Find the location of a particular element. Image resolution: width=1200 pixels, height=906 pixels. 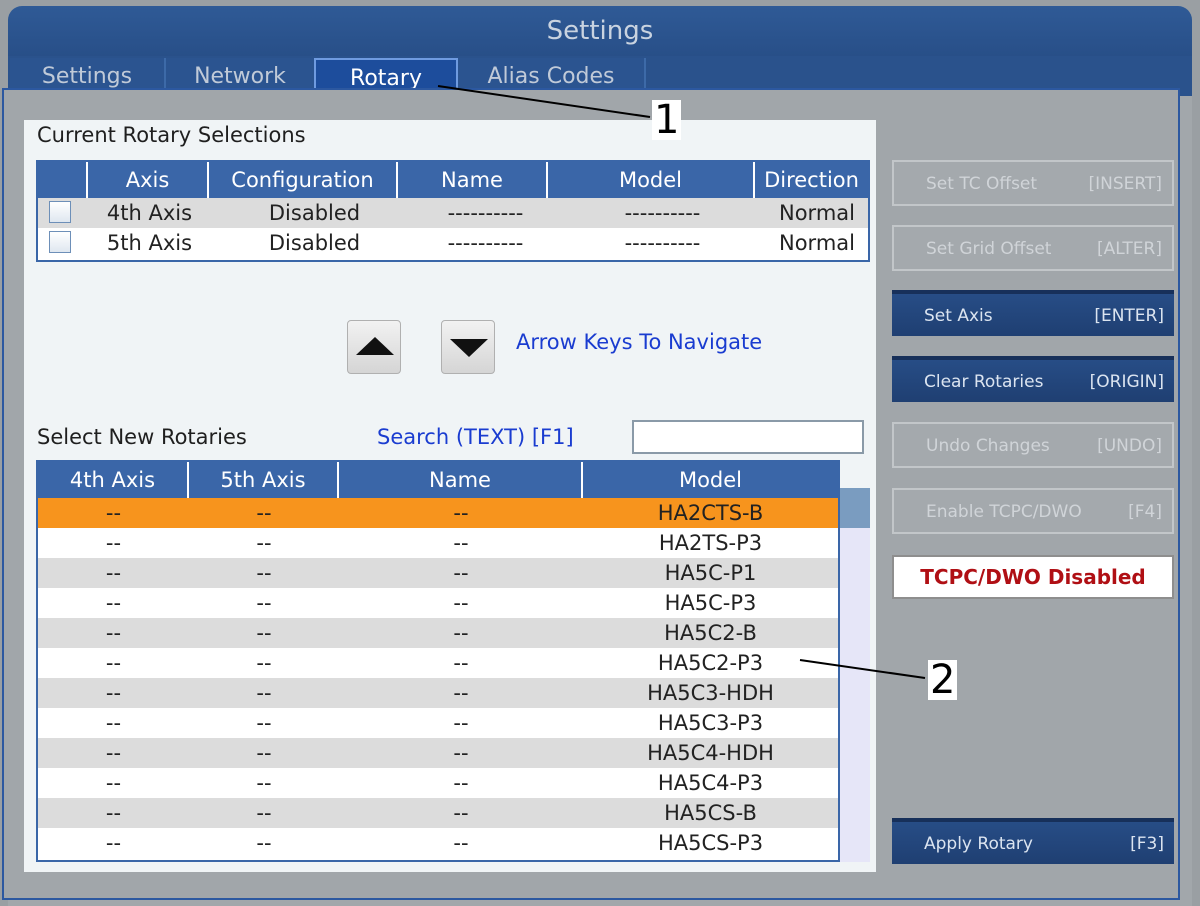

callout-1-leader is located at coordinates (544, 101).